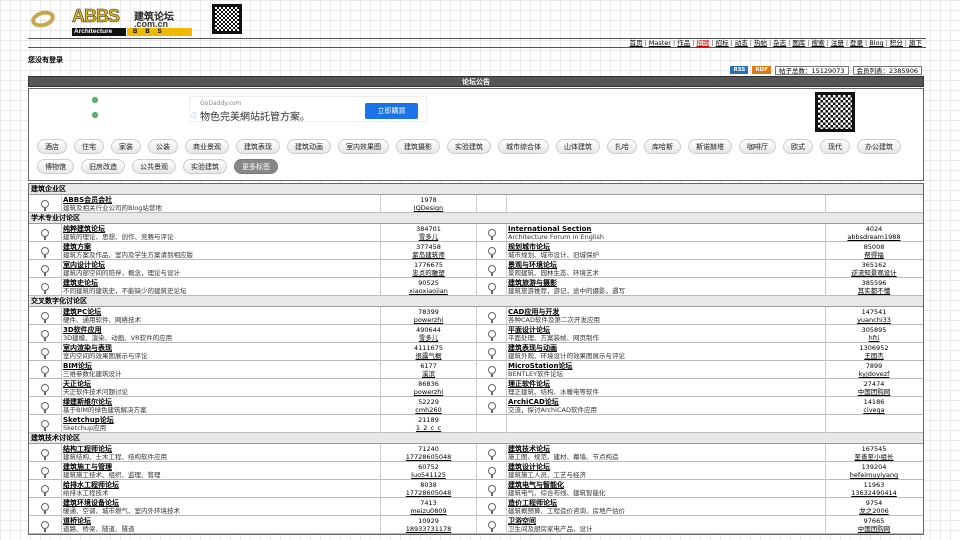 The image size is (960, 540). What do you see at coordinates (761, 70) in the screenshot?
I see `rdf-button: RDF` at bounding box center [761, 70].